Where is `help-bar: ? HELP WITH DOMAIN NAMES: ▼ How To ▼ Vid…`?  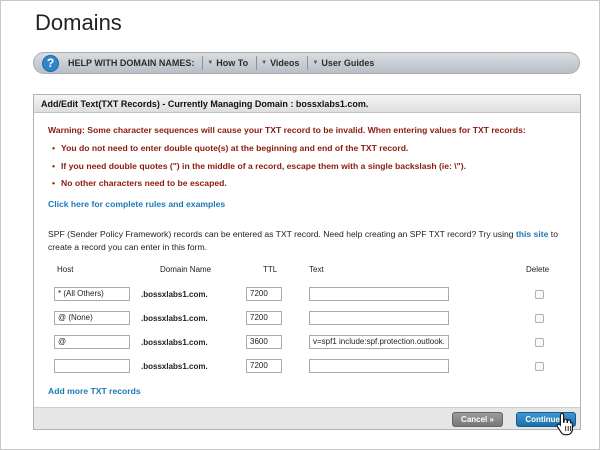
help-bar: ? HELP WITH DOMAIN NAMES: ▼ How To ▼ Vid… is located at coordinates (306, 63).